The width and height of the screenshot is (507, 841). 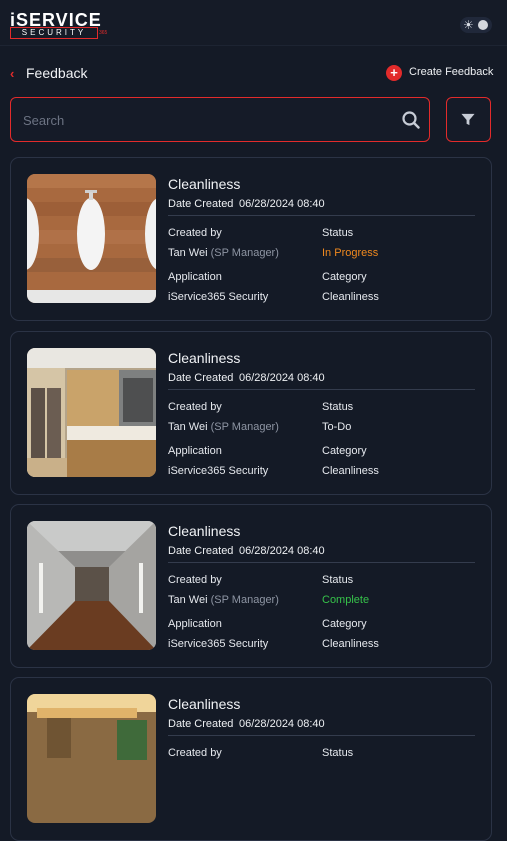 What do you see at coordinates (57, 73) in the screenshot?
I see `page-title: Feedback` at bounding box center [57, 73].